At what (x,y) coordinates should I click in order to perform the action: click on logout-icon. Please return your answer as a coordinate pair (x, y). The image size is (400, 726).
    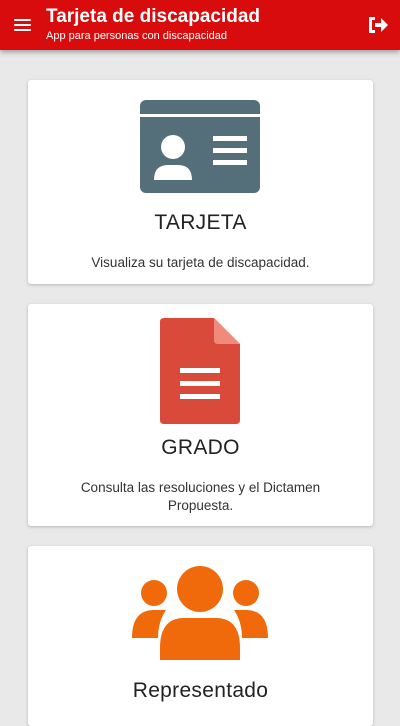
    Looking at the image, I should click on (378, 25).